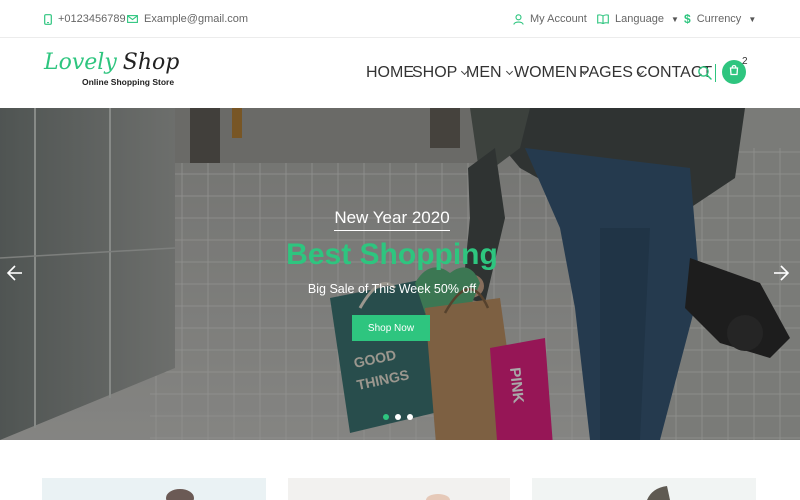  I want to click on dollar-icon: $, so click(687, 19).